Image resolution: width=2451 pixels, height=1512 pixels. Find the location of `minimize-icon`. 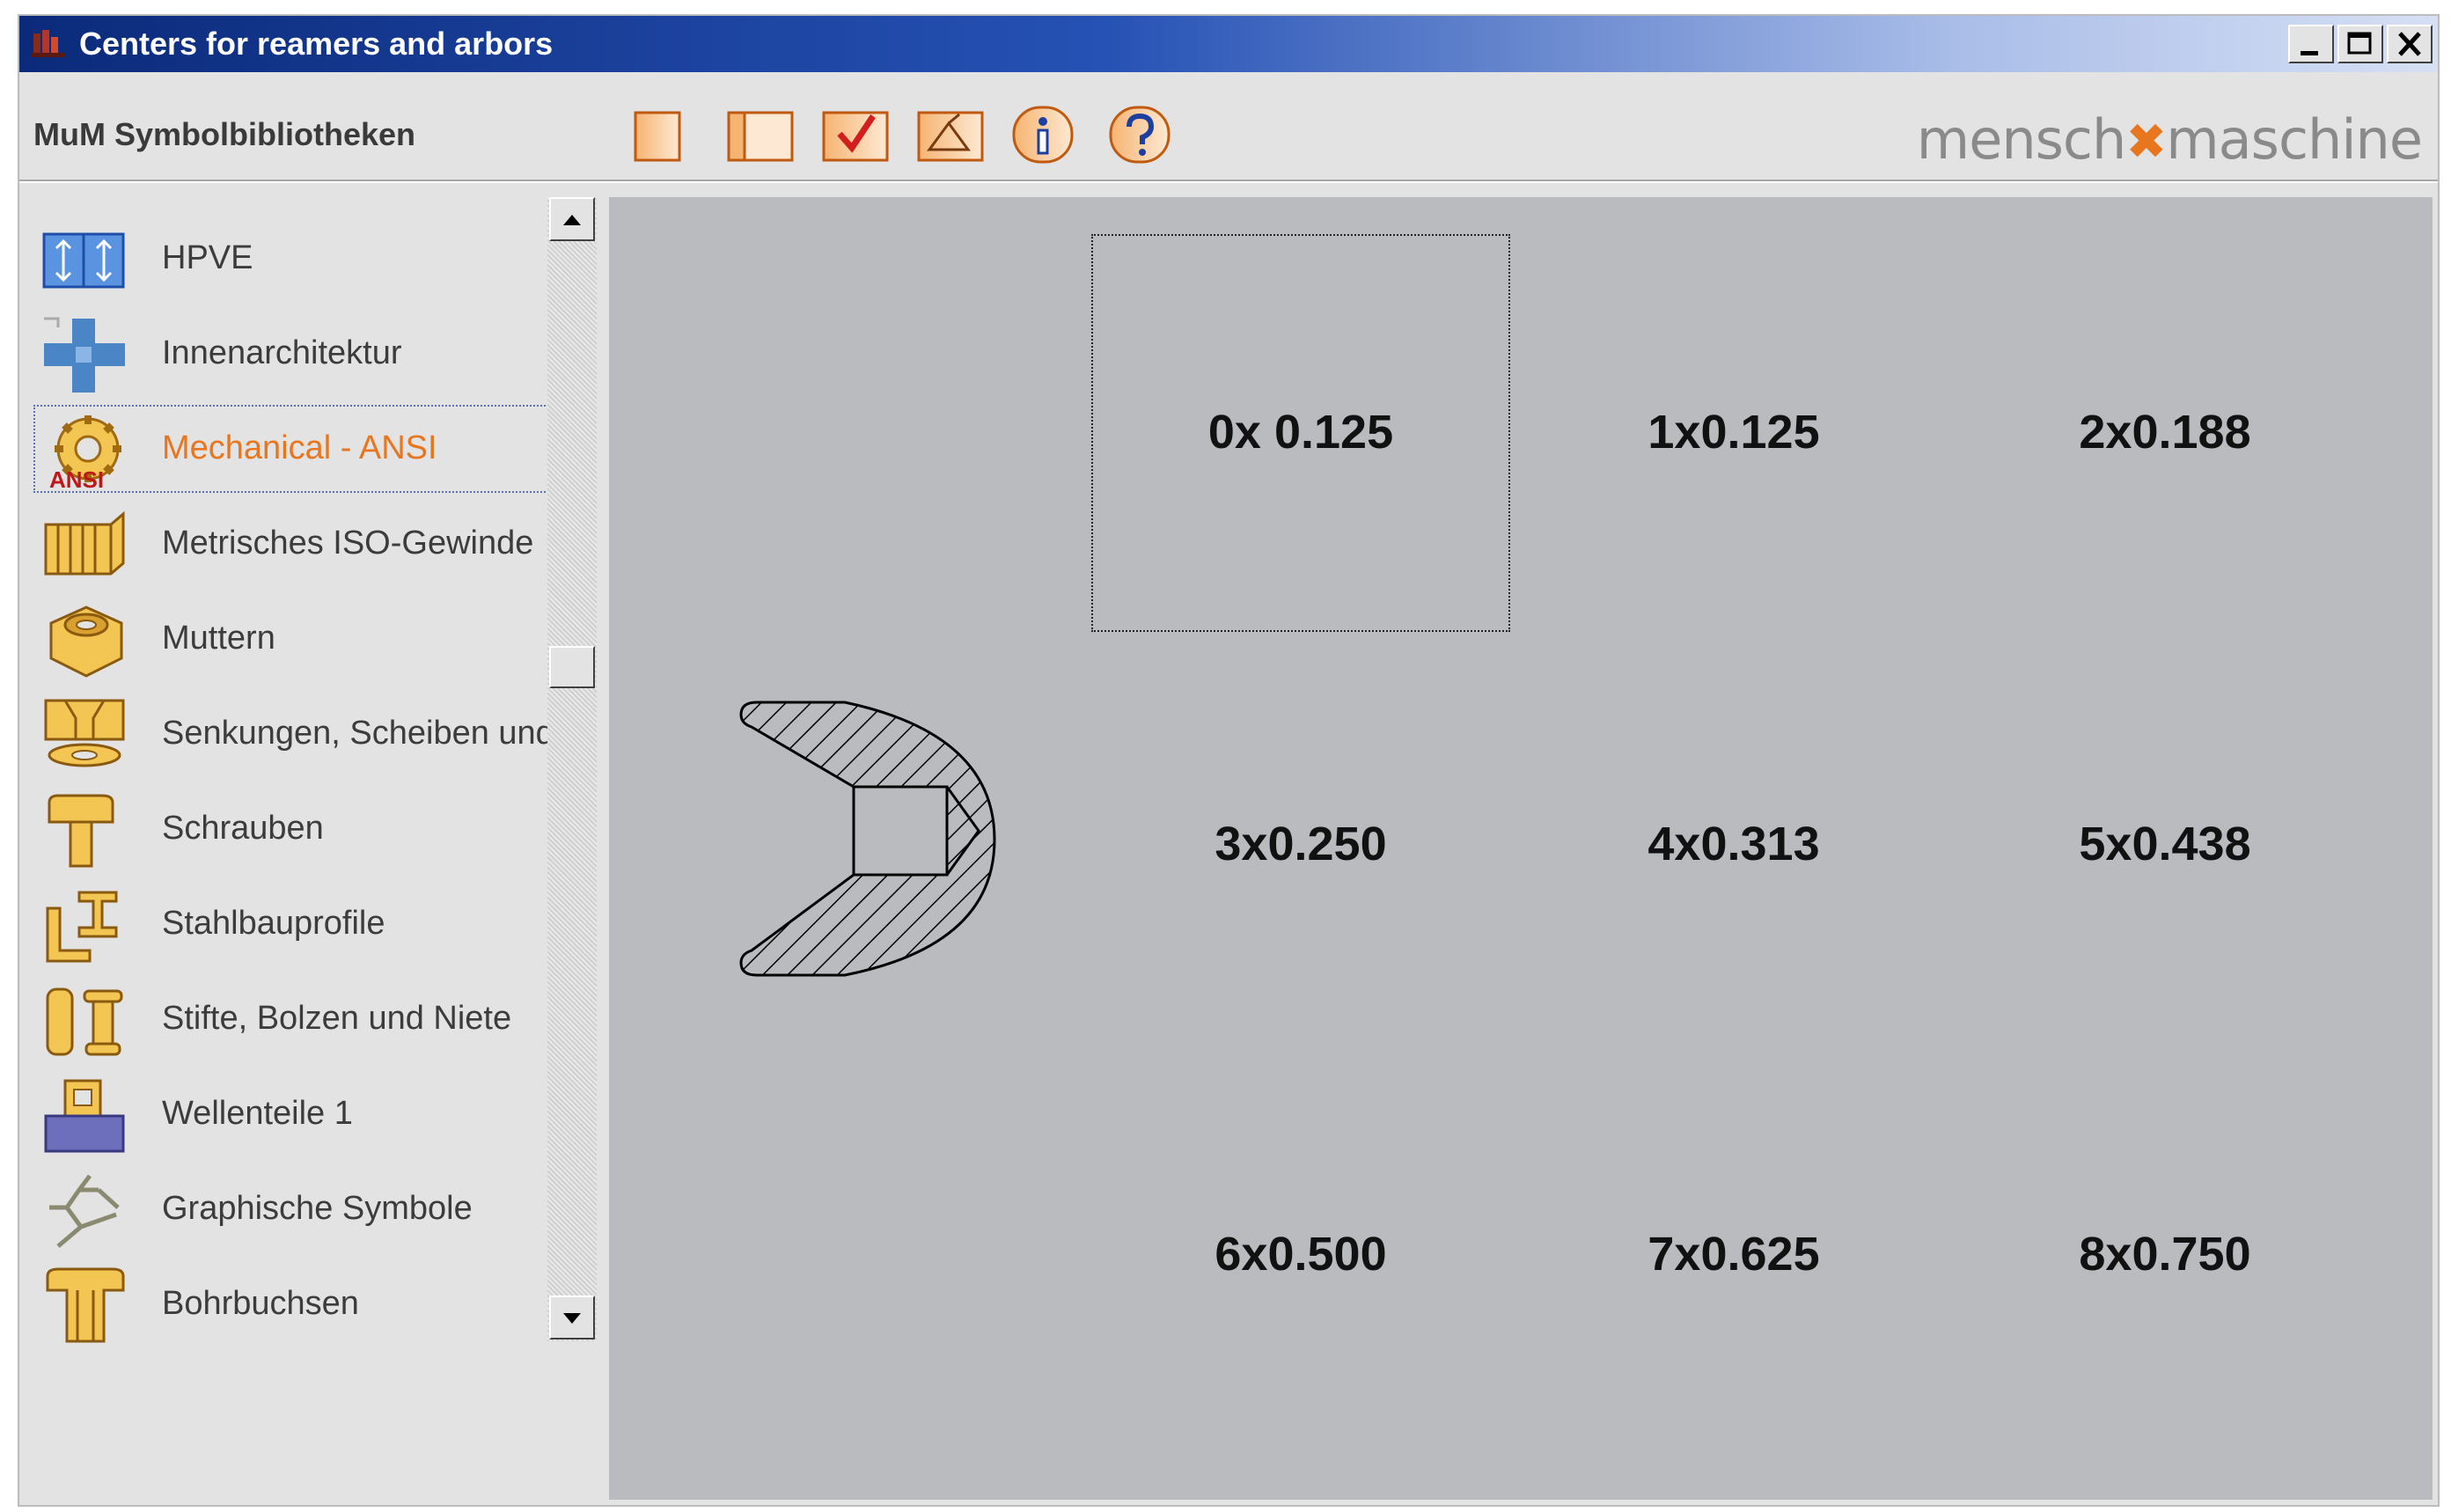

minimize-icon is located at coordinates (2309, 53).